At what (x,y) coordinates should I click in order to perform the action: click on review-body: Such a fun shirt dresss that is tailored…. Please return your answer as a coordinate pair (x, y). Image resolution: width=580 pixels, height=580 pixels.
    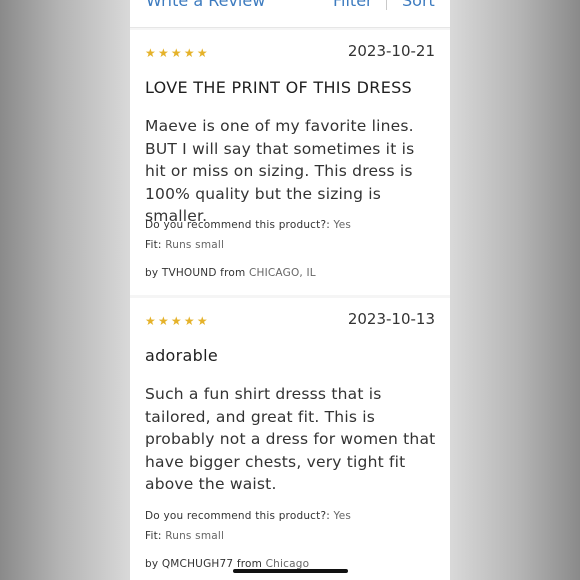
    Looking at the image, I should click on (290, 439).